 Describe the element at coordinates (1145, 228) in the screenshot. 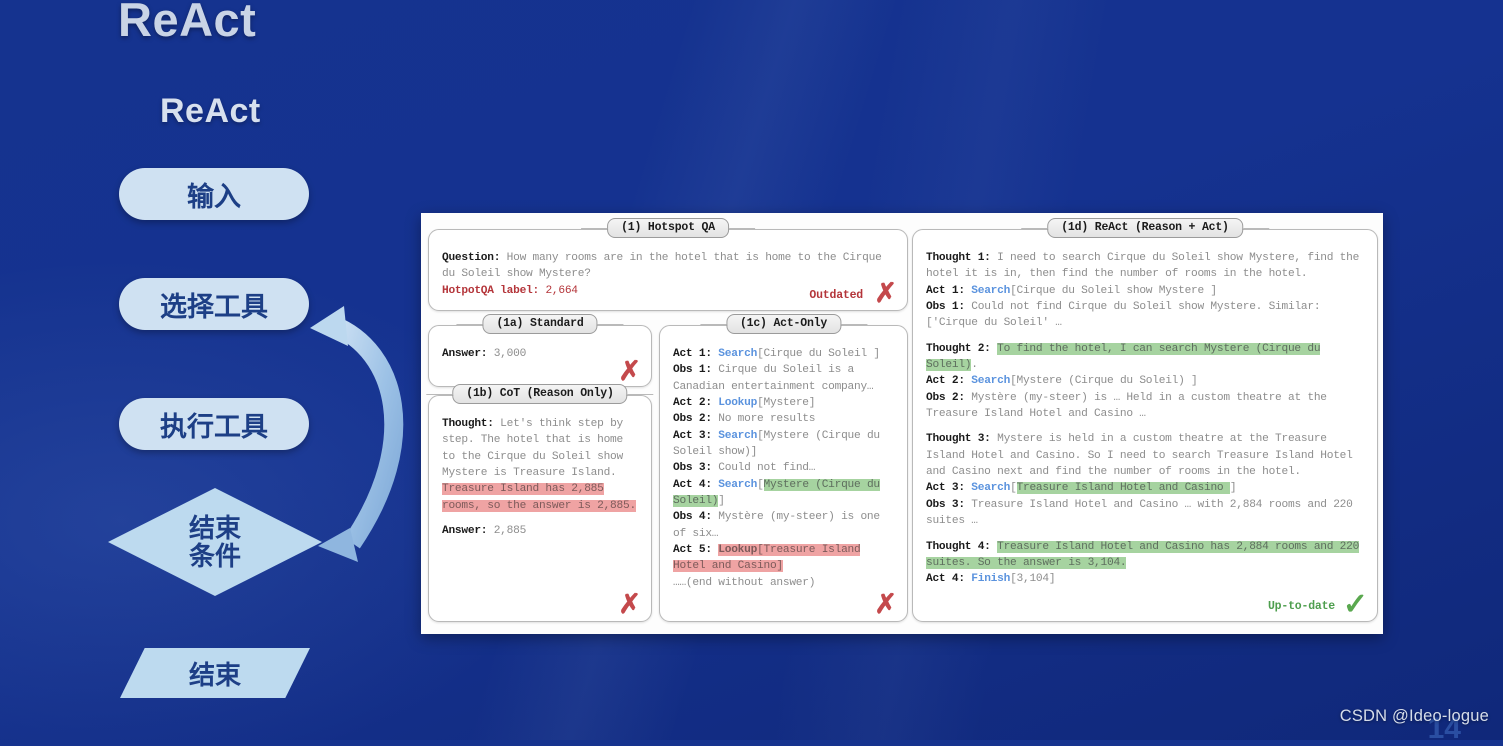

I see `panel-tab-label: (1d) ReAct (Reason + Act)` at that location.